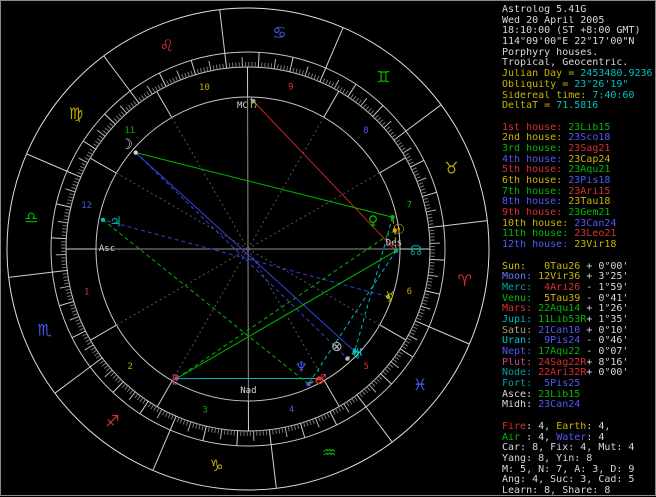  I want to click on panel-text: DeltaT =, so click(529, 106).